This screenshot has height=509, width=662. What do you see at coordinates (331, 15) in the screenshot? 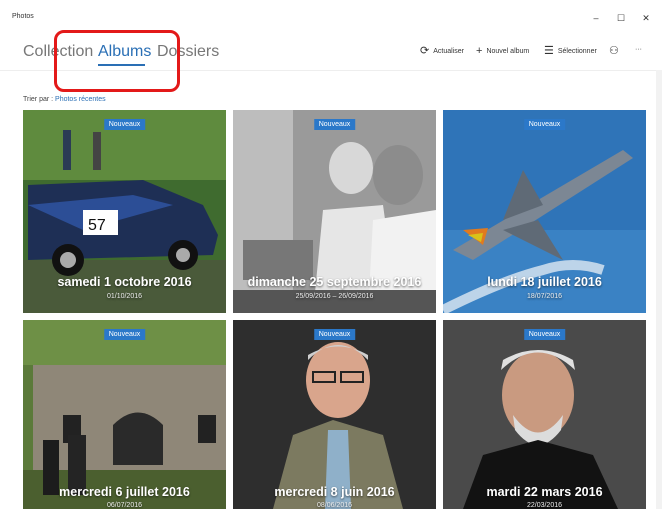
I see `title-bar: Photos – ☐ ✕` at bounding box center [331, 15].